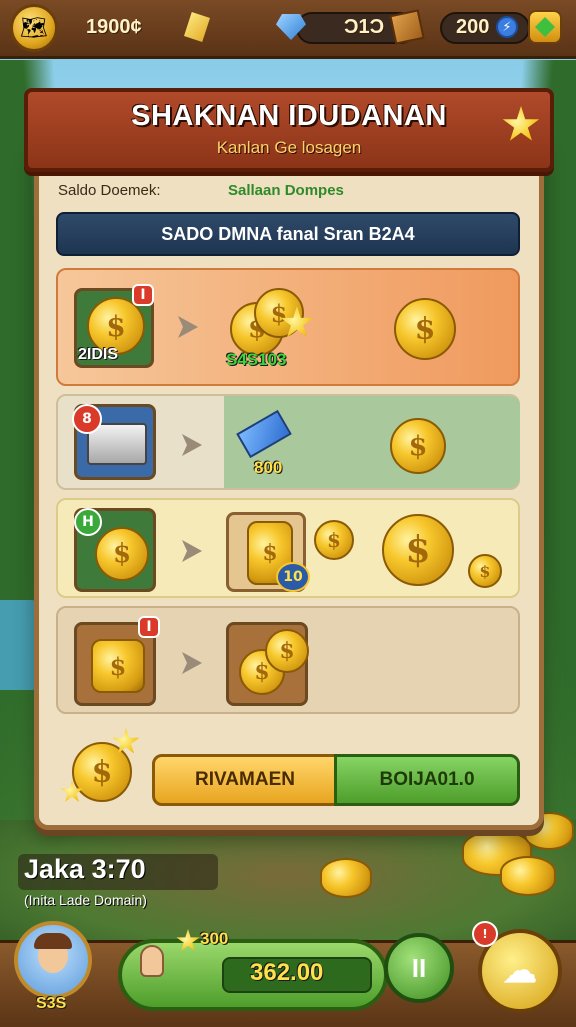 This screenshot has width=576, height=1027. Describe the element at coordinates (85, 869) in the screenshot. I see `timer-value: Jaka 3:70` at that location.